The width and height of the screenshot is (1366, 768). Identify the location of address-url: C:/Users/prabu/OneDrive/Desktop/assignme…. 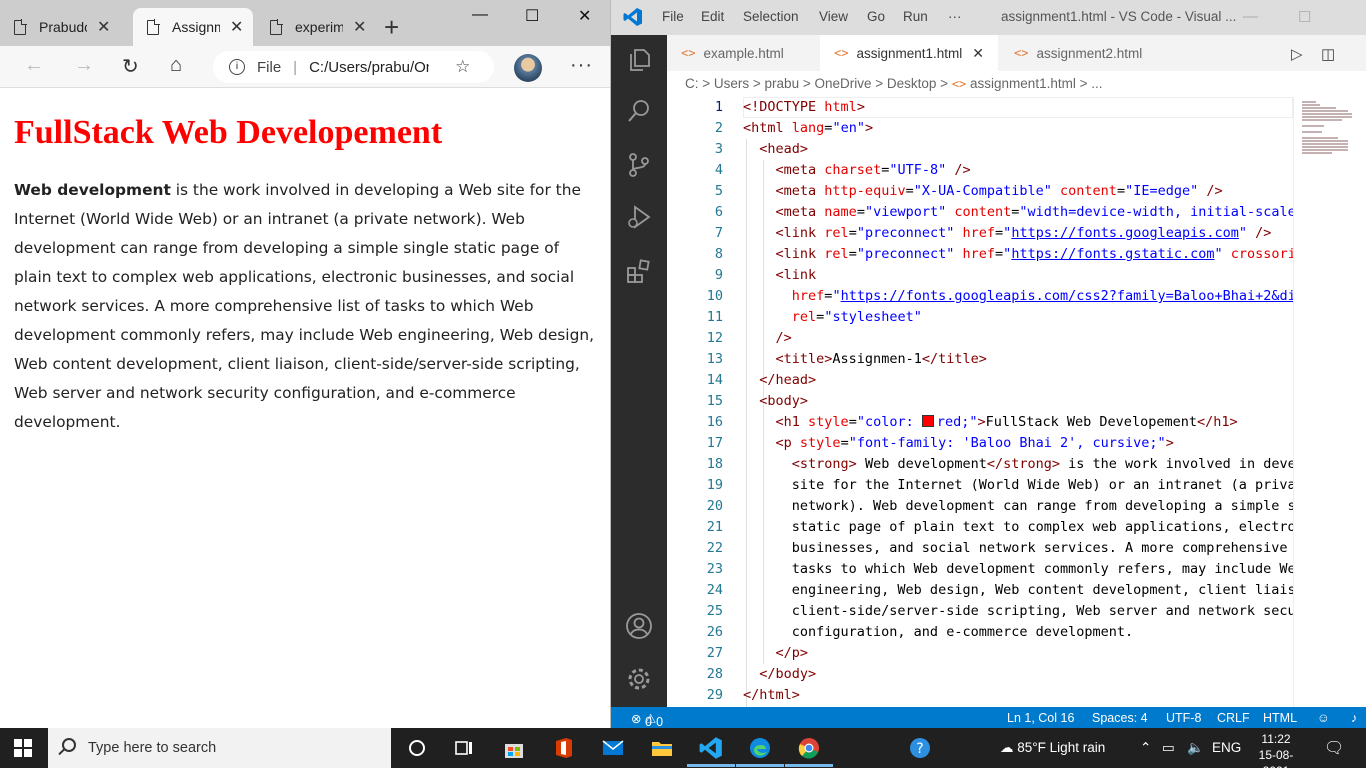
(369, 67).